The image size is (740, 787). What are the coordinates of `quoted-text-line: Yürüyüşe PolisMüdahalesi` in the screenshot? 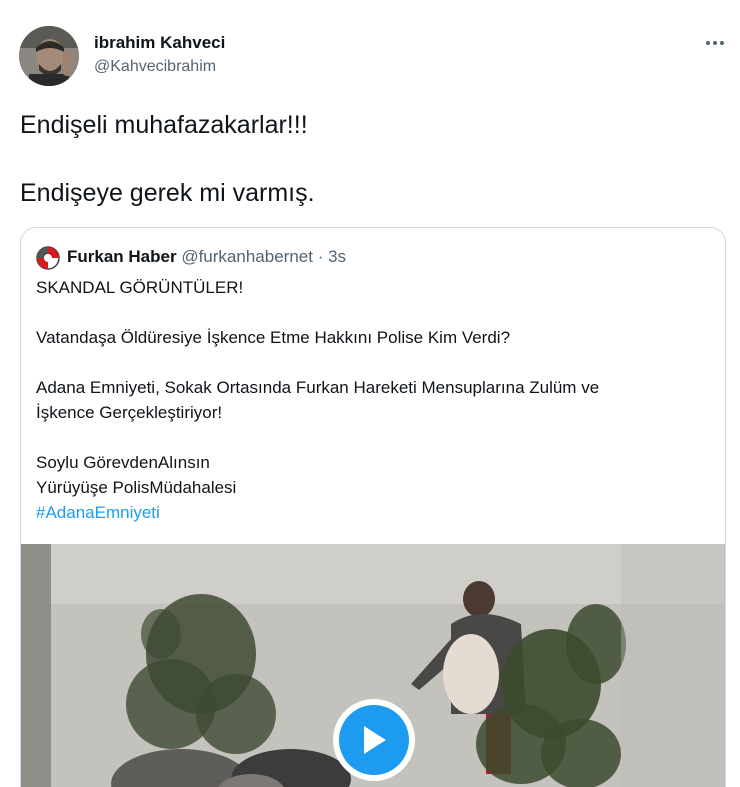 It's located at (136, 487).